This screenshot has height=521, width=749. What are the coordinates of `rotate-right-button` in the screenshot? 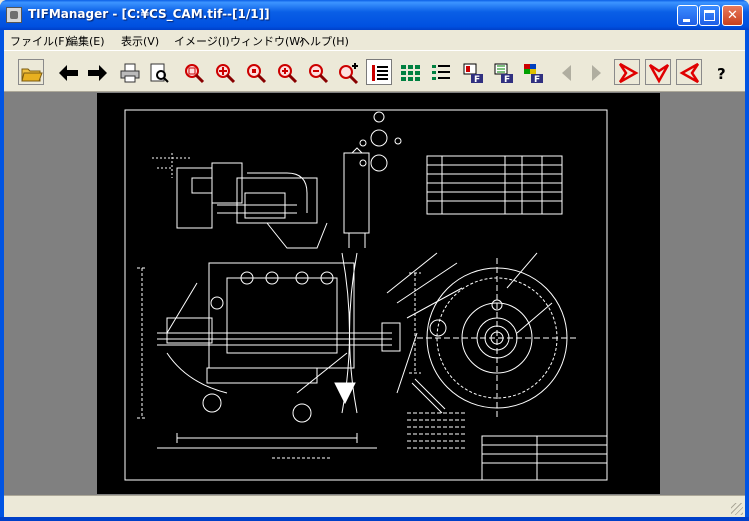 It's located at (627, 72).